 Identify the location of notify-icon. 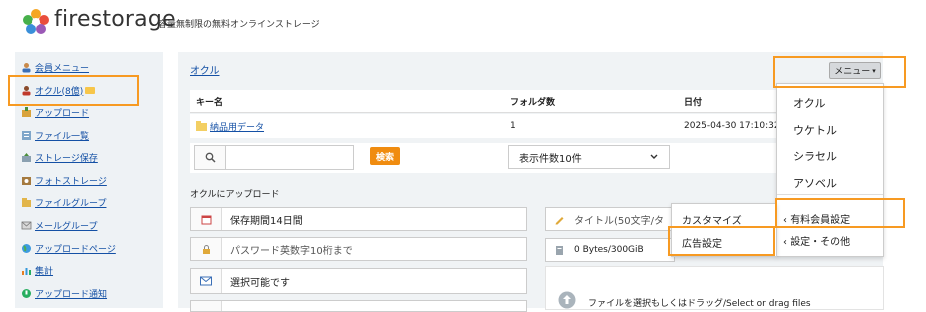
(26, 293).